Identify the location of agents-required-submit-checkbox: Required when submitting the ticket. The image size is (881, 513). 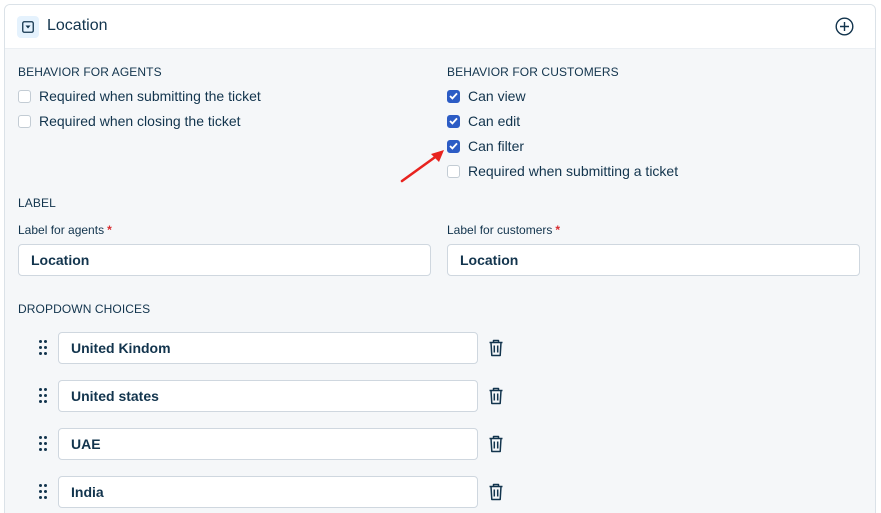
(139, 96).